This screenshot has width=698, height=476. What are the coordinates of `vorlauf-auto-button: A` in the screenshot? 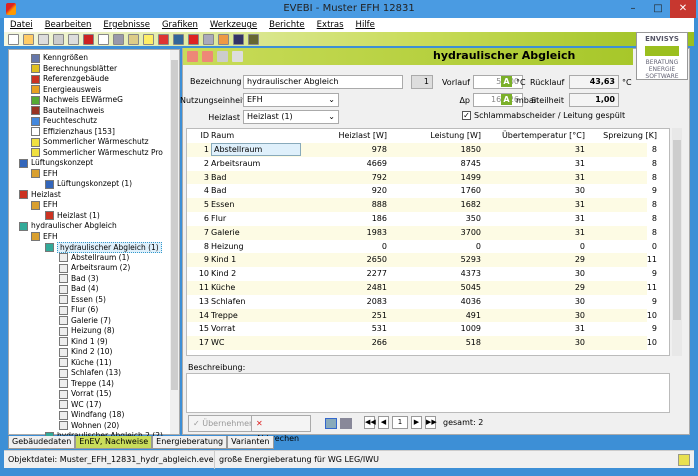 It's located at (506, 81).